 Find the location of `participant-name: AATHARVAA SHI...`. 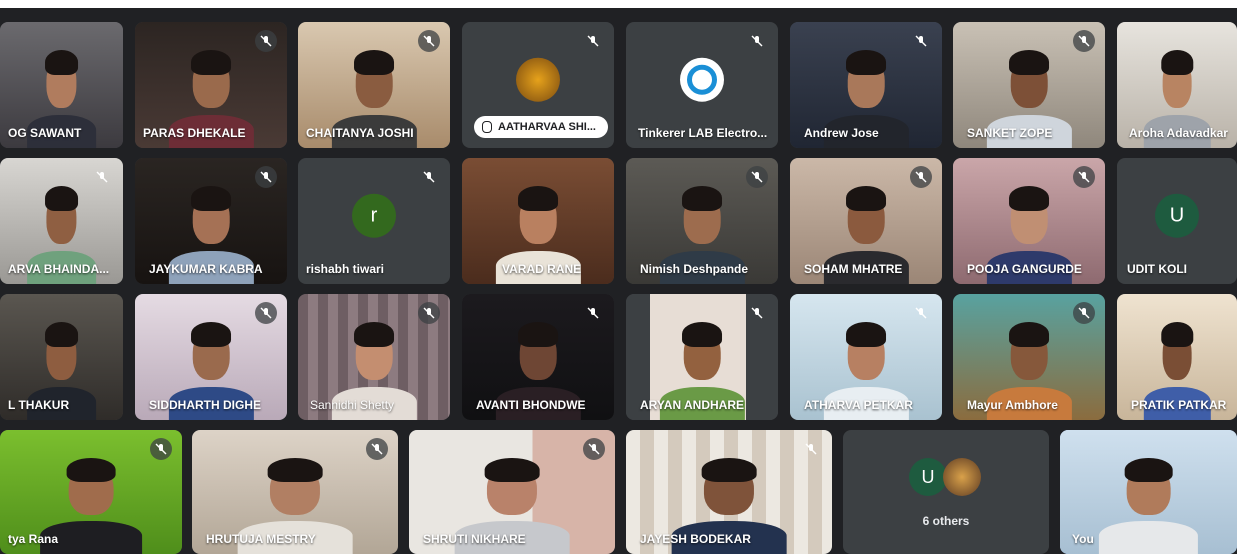

participant-name: AATHARVAA SHI... is located at coordinates (547, 127).